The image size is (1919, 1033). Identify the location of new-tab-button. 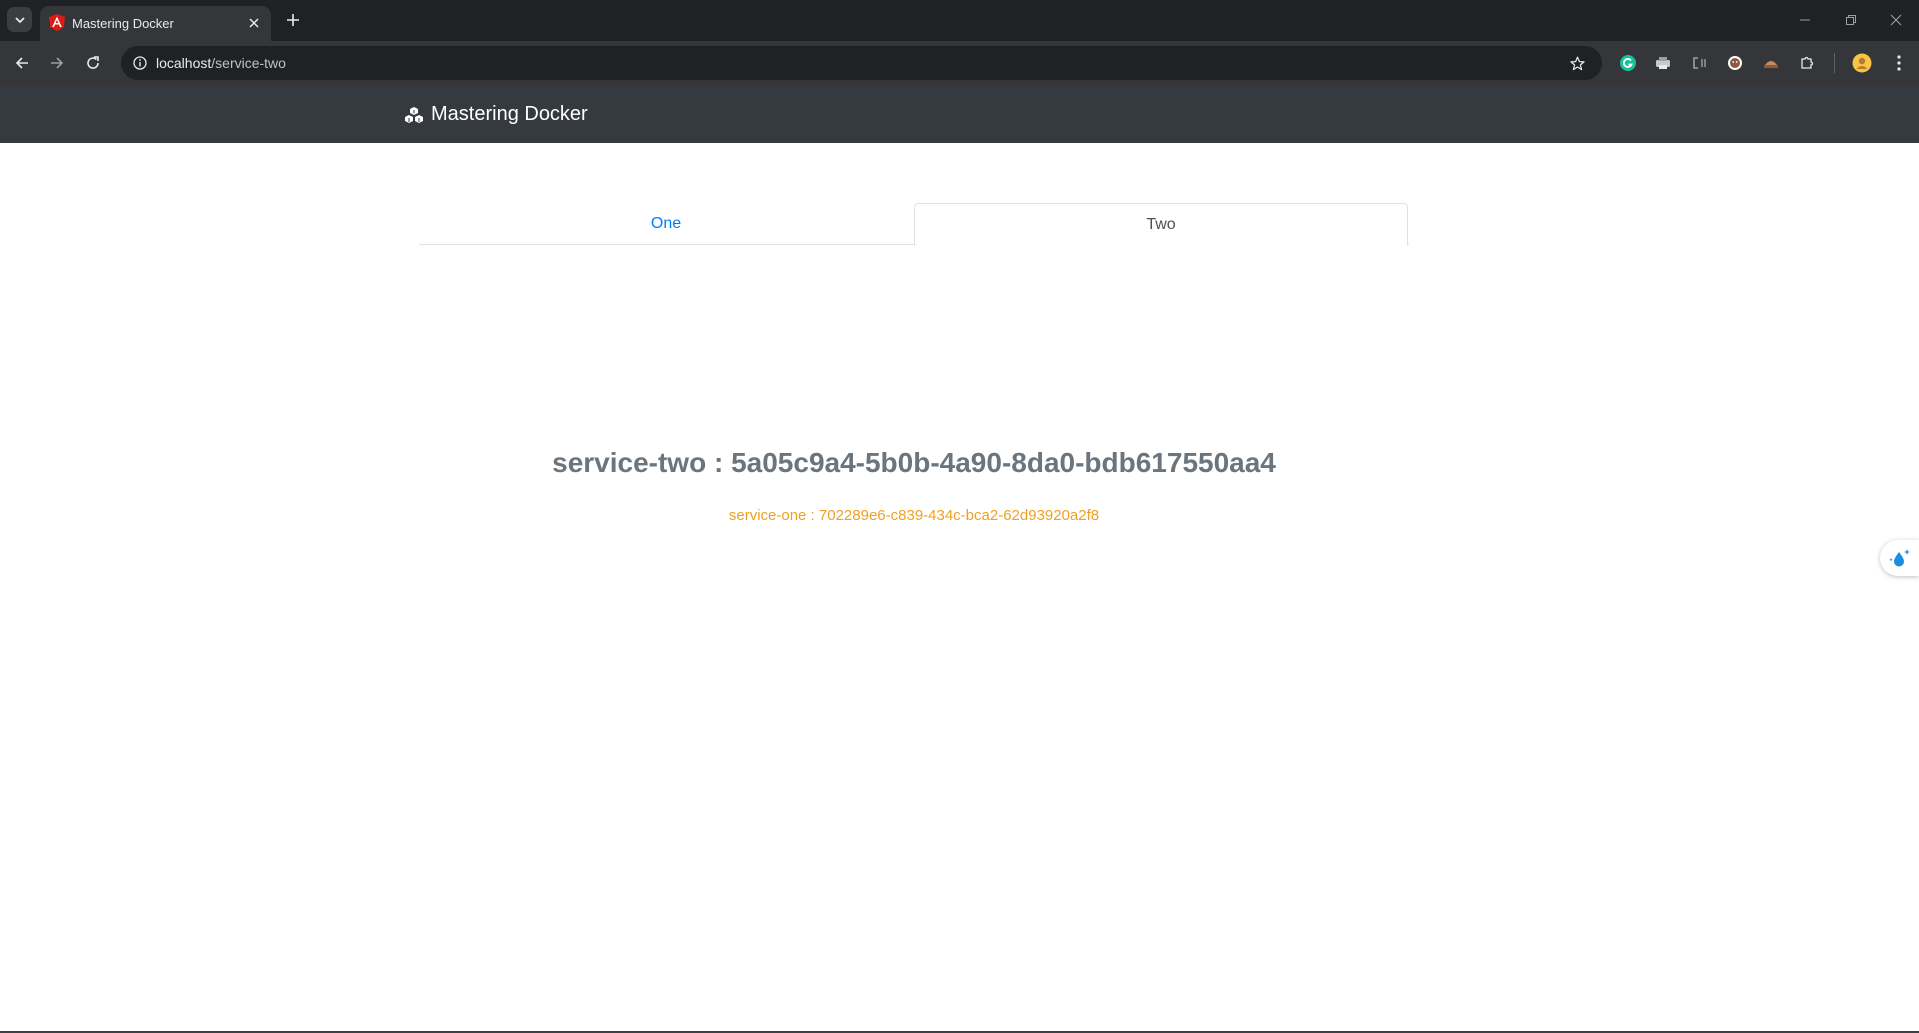
(293, 20).